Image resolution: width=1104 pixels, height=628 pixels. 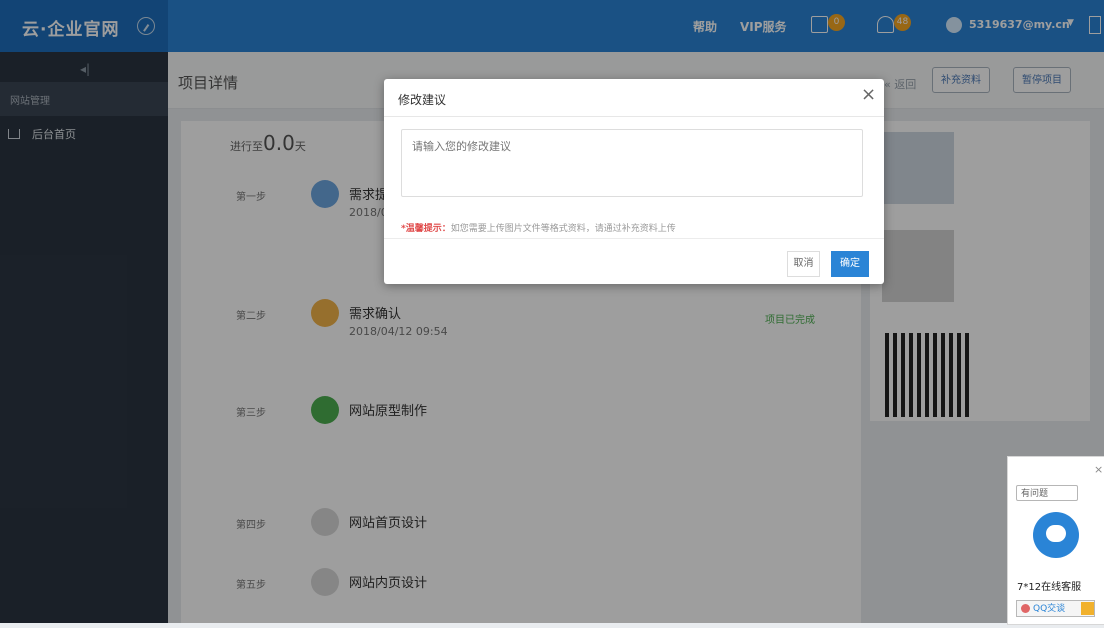 I want to click on dashboard-icon, so click(x=146, y=26).